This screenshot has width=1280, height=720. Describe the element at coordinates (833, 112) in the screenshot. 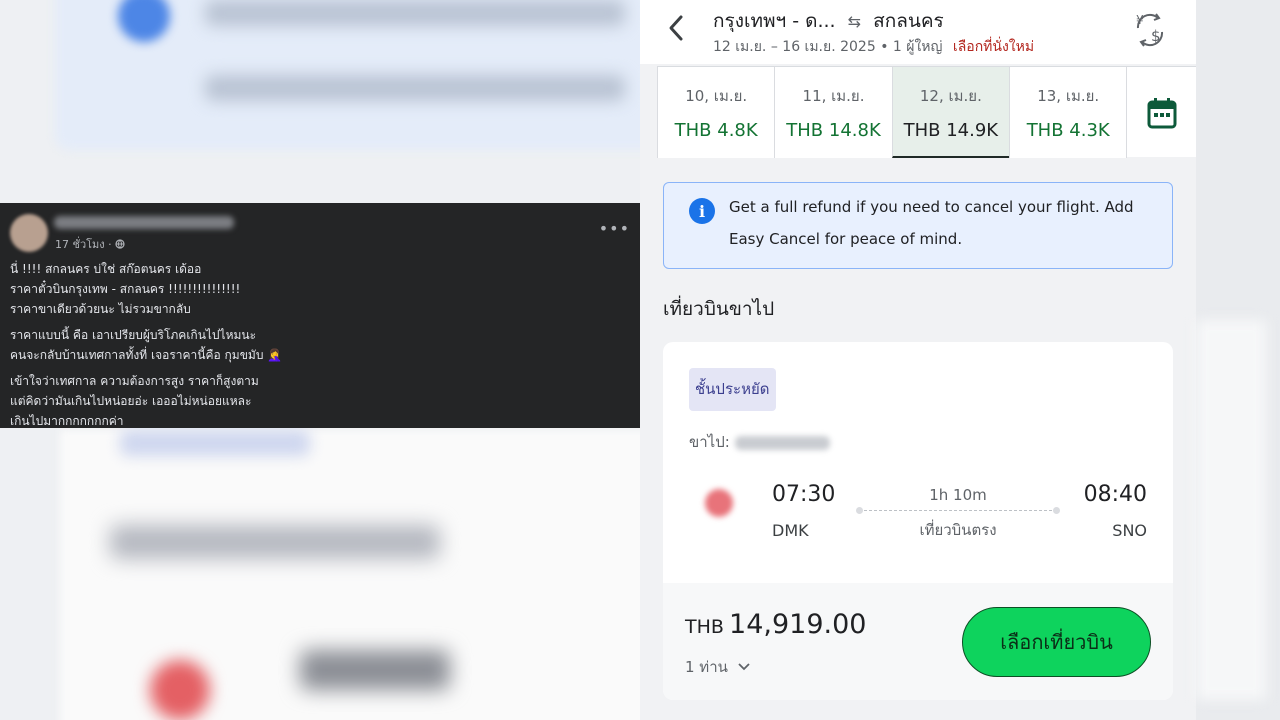

I see `date-tab-11: 11, เม.ย. THB 14.8K` at that location.